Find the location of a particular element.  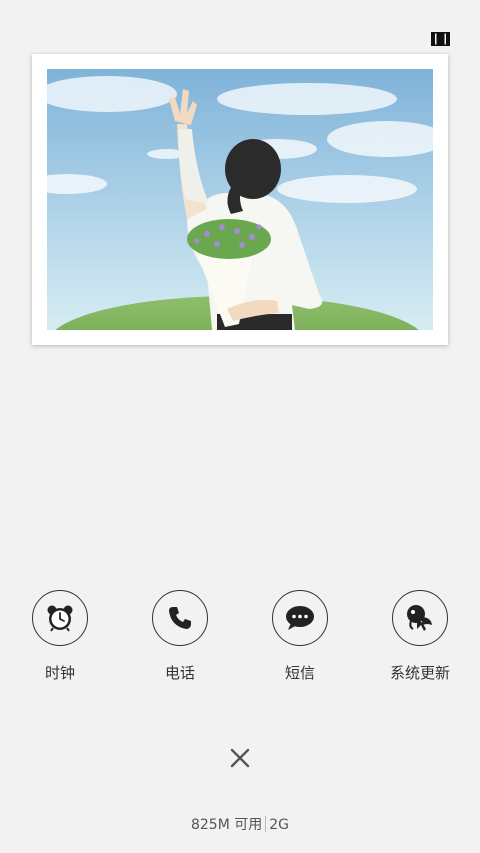

close-button is located at coordinates (240, 758).